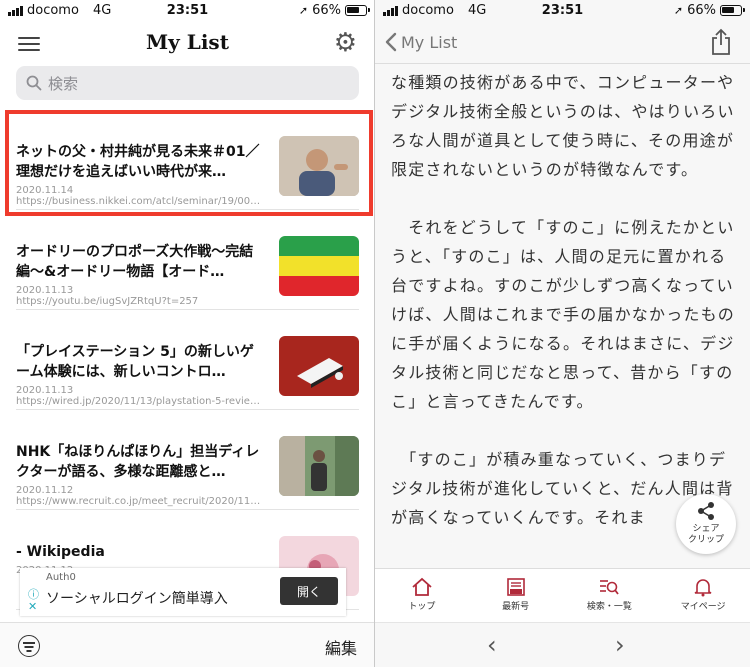  I want to click on edit-button: 編集, so click(341, 647).